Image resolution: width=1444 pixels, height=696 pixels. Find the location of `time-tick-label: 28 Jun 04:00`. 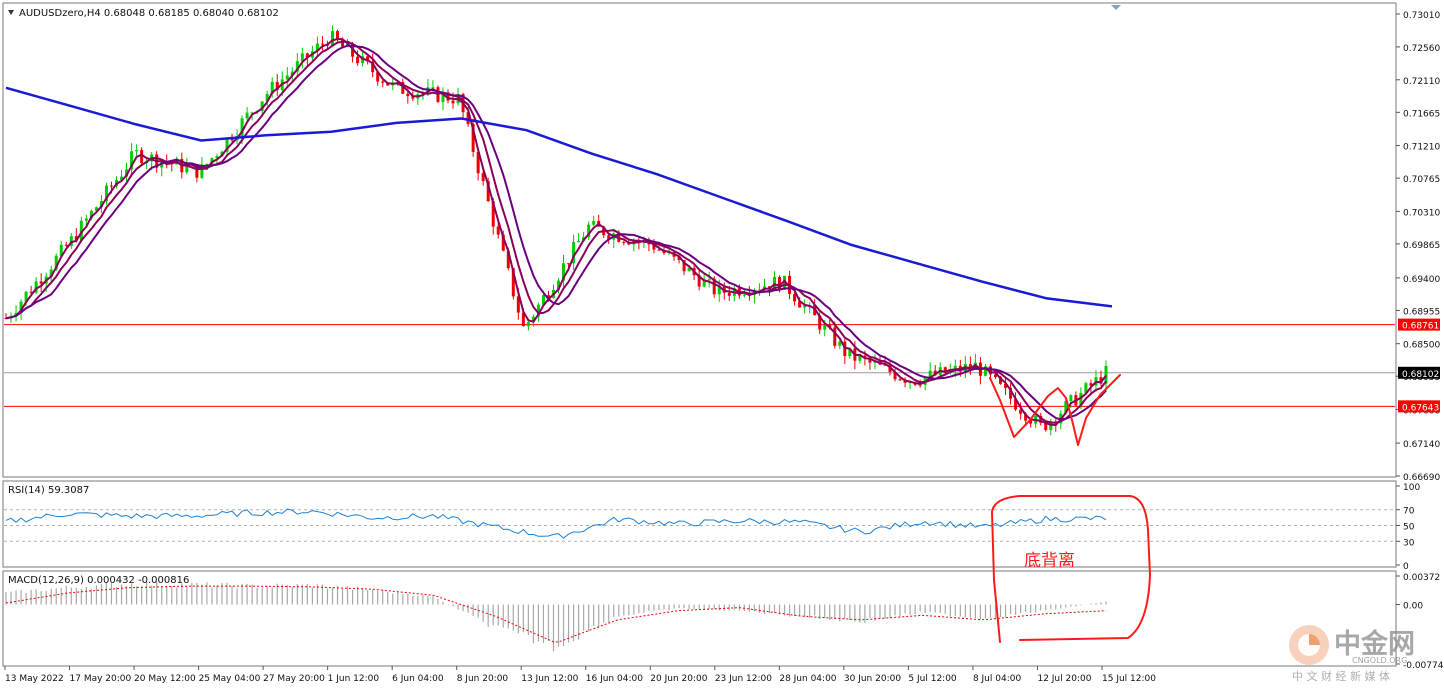

time-tick-label: 28 Jun 04:00 is located at coordinates (807, 679).